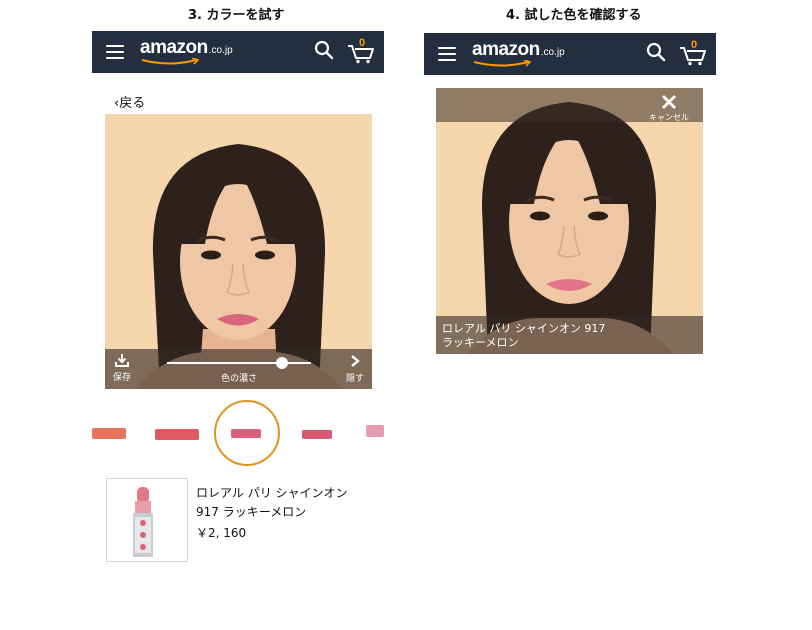 The width and height of the screenshot is (812, 630). Describe the element at coordinates (355, 361) in the screenshot. I see `chevron-right-icon` at that location.